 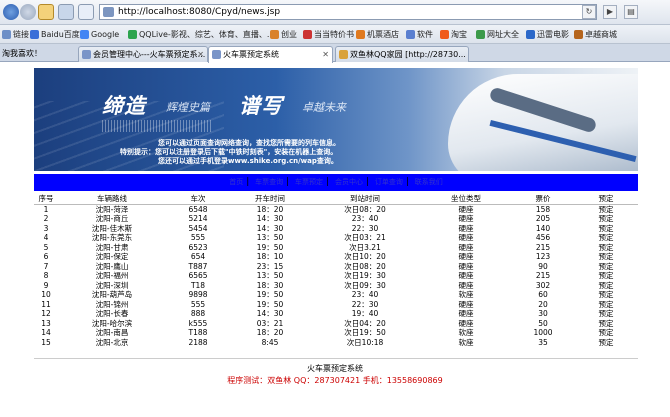 What do you see at coordinates (595, 34) in the screenshot?
I see `favorite-item: 卓越商城` at bounding box center [595, 34].